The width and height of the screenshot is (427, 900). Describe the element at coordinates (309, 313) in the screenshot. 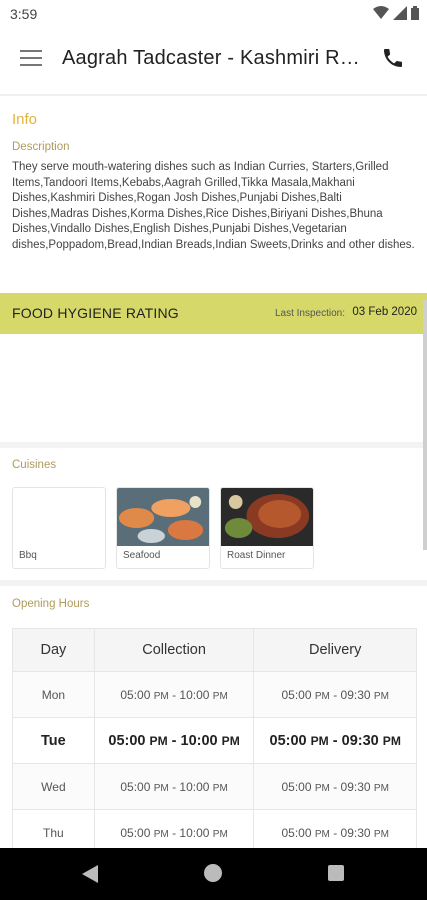

I see `last-inspection-label: Last Inspection:` at that location.